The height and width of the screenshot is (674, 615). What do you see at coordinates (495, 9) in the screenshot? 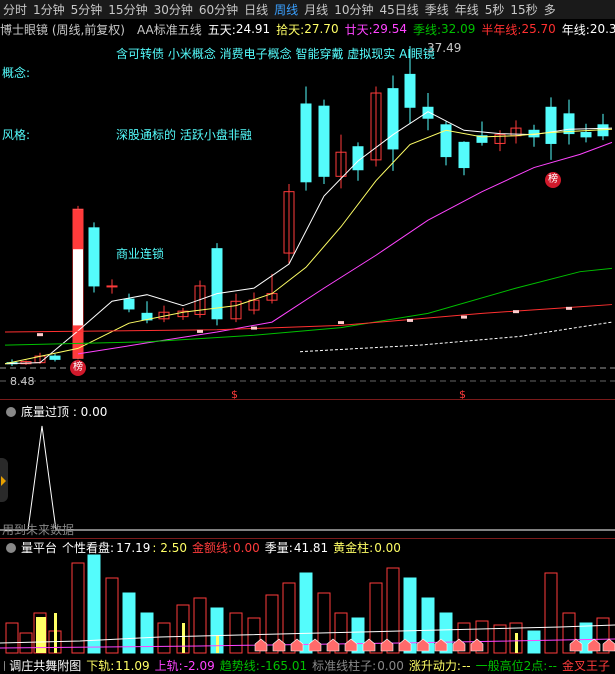
I see `period-tab: 5秒` at bounding box center [495, 9].